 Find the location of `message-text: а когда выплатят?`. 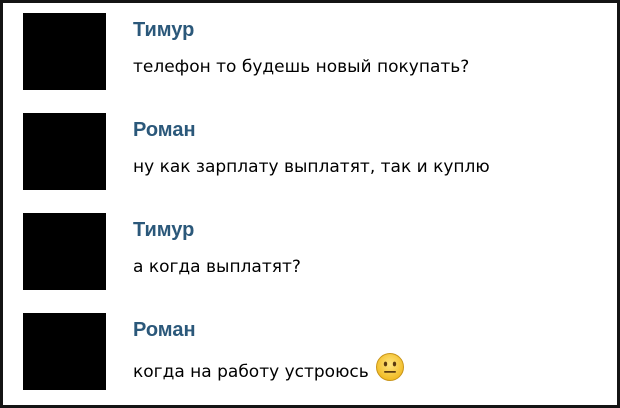

message-text: а когда выплатят? is located at coordinates (217, 267).